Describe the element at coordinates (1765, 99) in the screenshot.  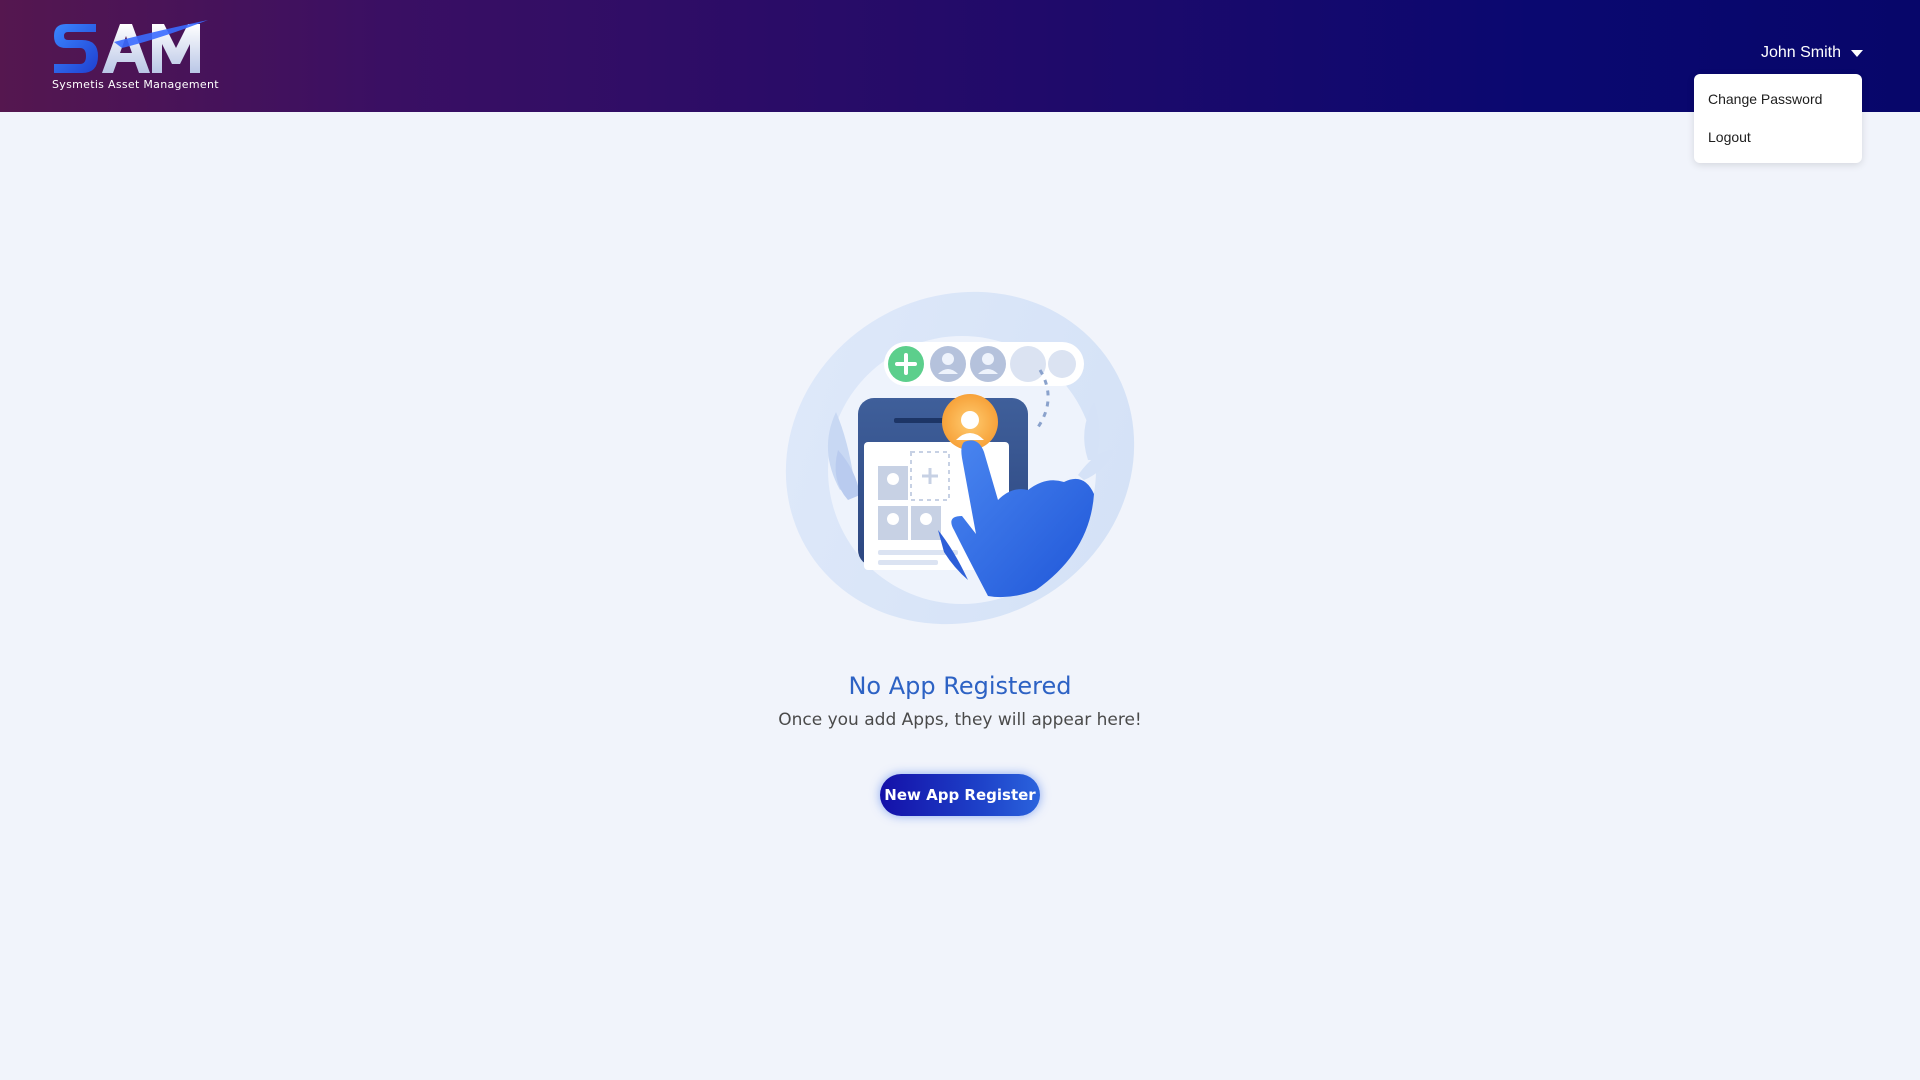
I see `change-password-menu-item: Change Password` at that location.